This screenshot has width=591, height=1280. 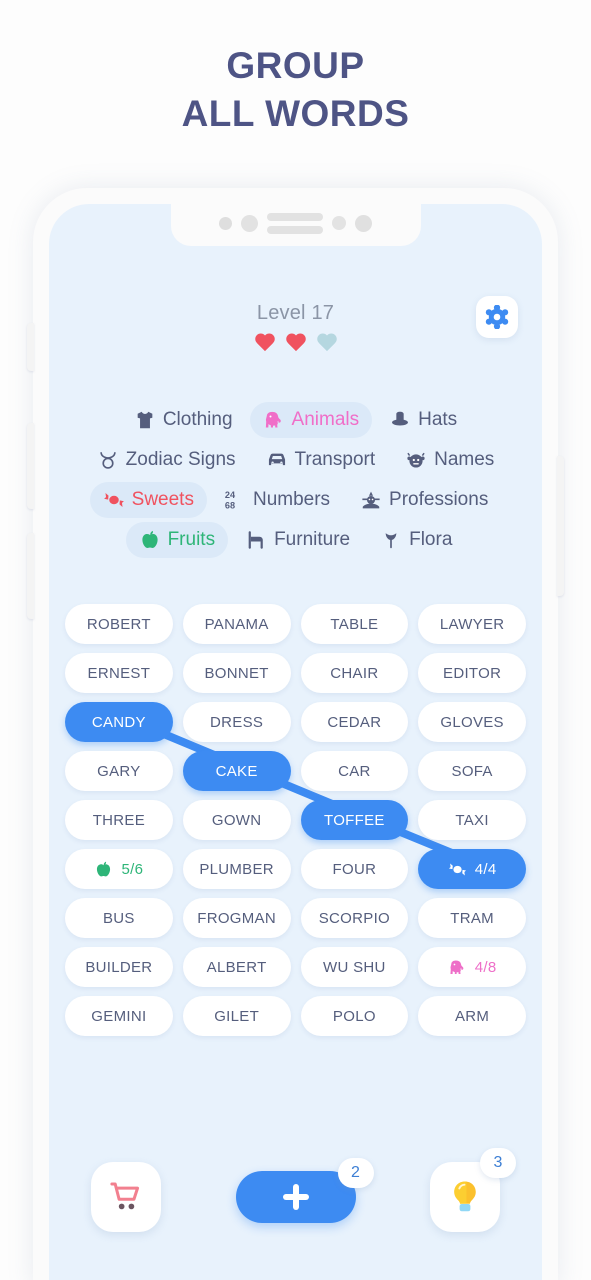 I want to click on word-chip: GEMINI, so click(x=119, y=1016).